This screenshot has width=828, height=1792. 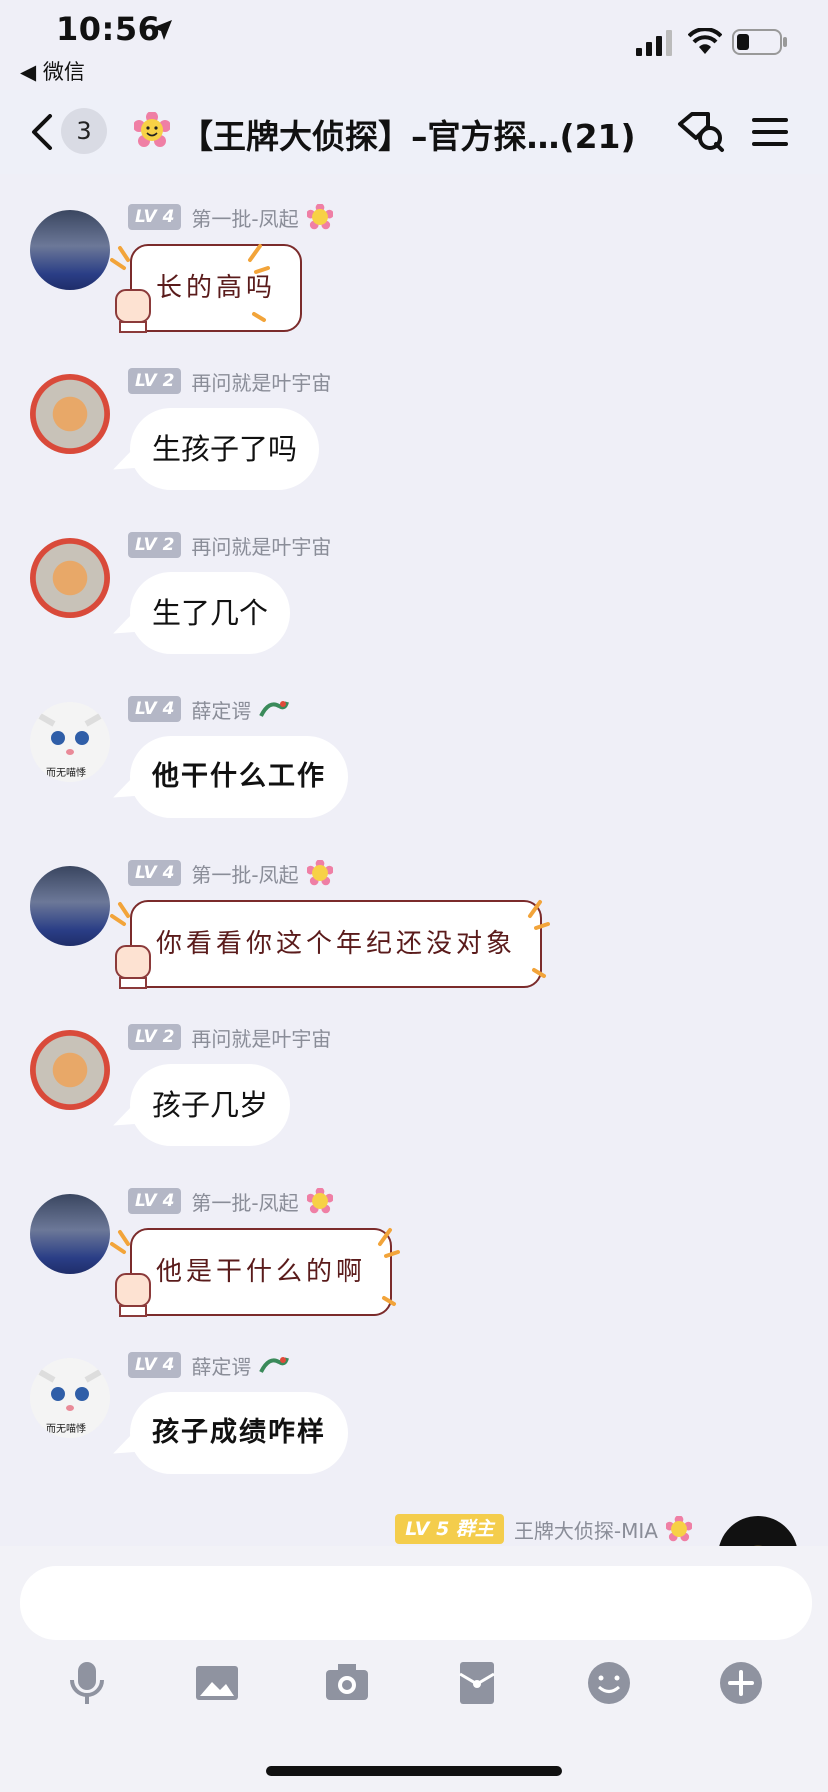 I want to click on input-area, so click(x=414, y=1669).